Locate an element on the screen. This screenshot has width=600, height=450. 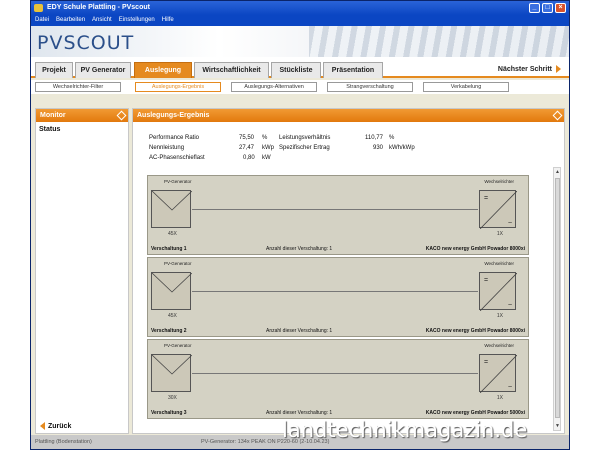
window-controls: _ □ × is located at coordinates (547, 8).